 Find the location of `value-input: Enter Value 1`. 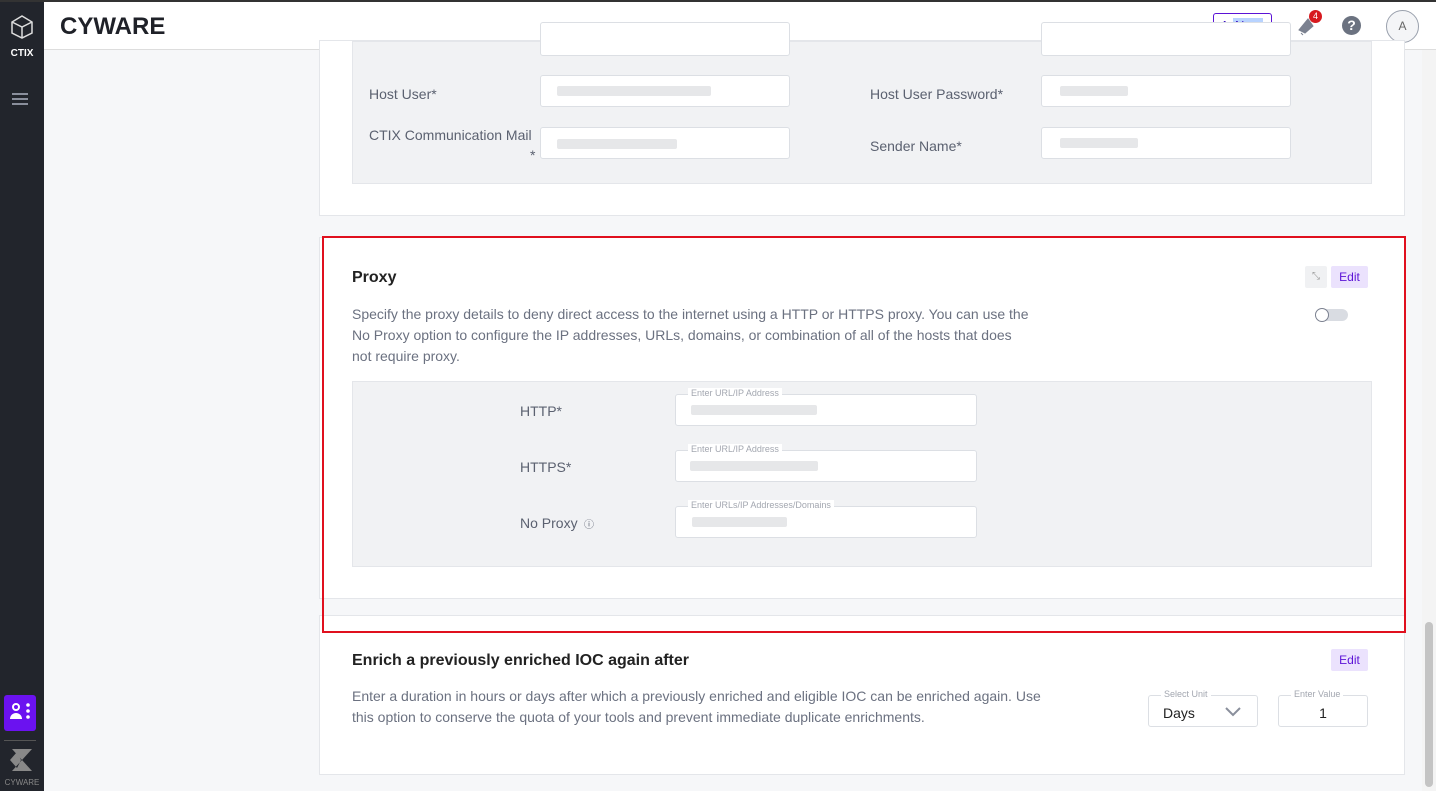

value-input: Enter Value 1 is located at coordinates (1323, 708).